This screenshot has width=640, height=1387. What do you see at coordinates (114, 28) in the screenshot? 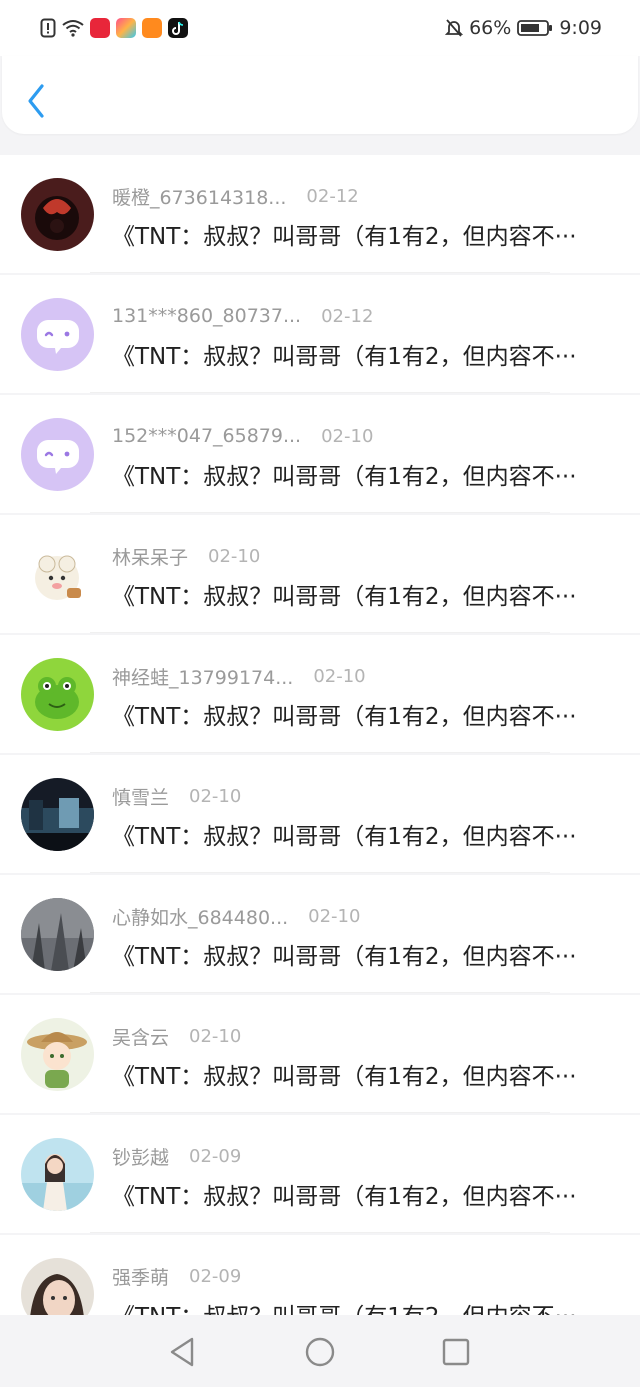
I see `status-icons-left` at bounding box center [114, 28].